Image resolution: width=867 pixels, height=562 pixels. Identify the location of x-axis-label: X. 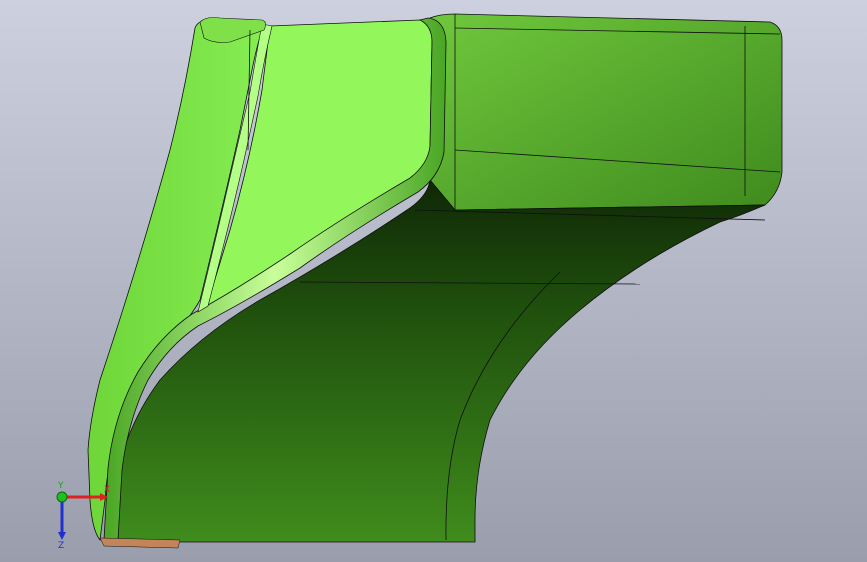
(107, 490).